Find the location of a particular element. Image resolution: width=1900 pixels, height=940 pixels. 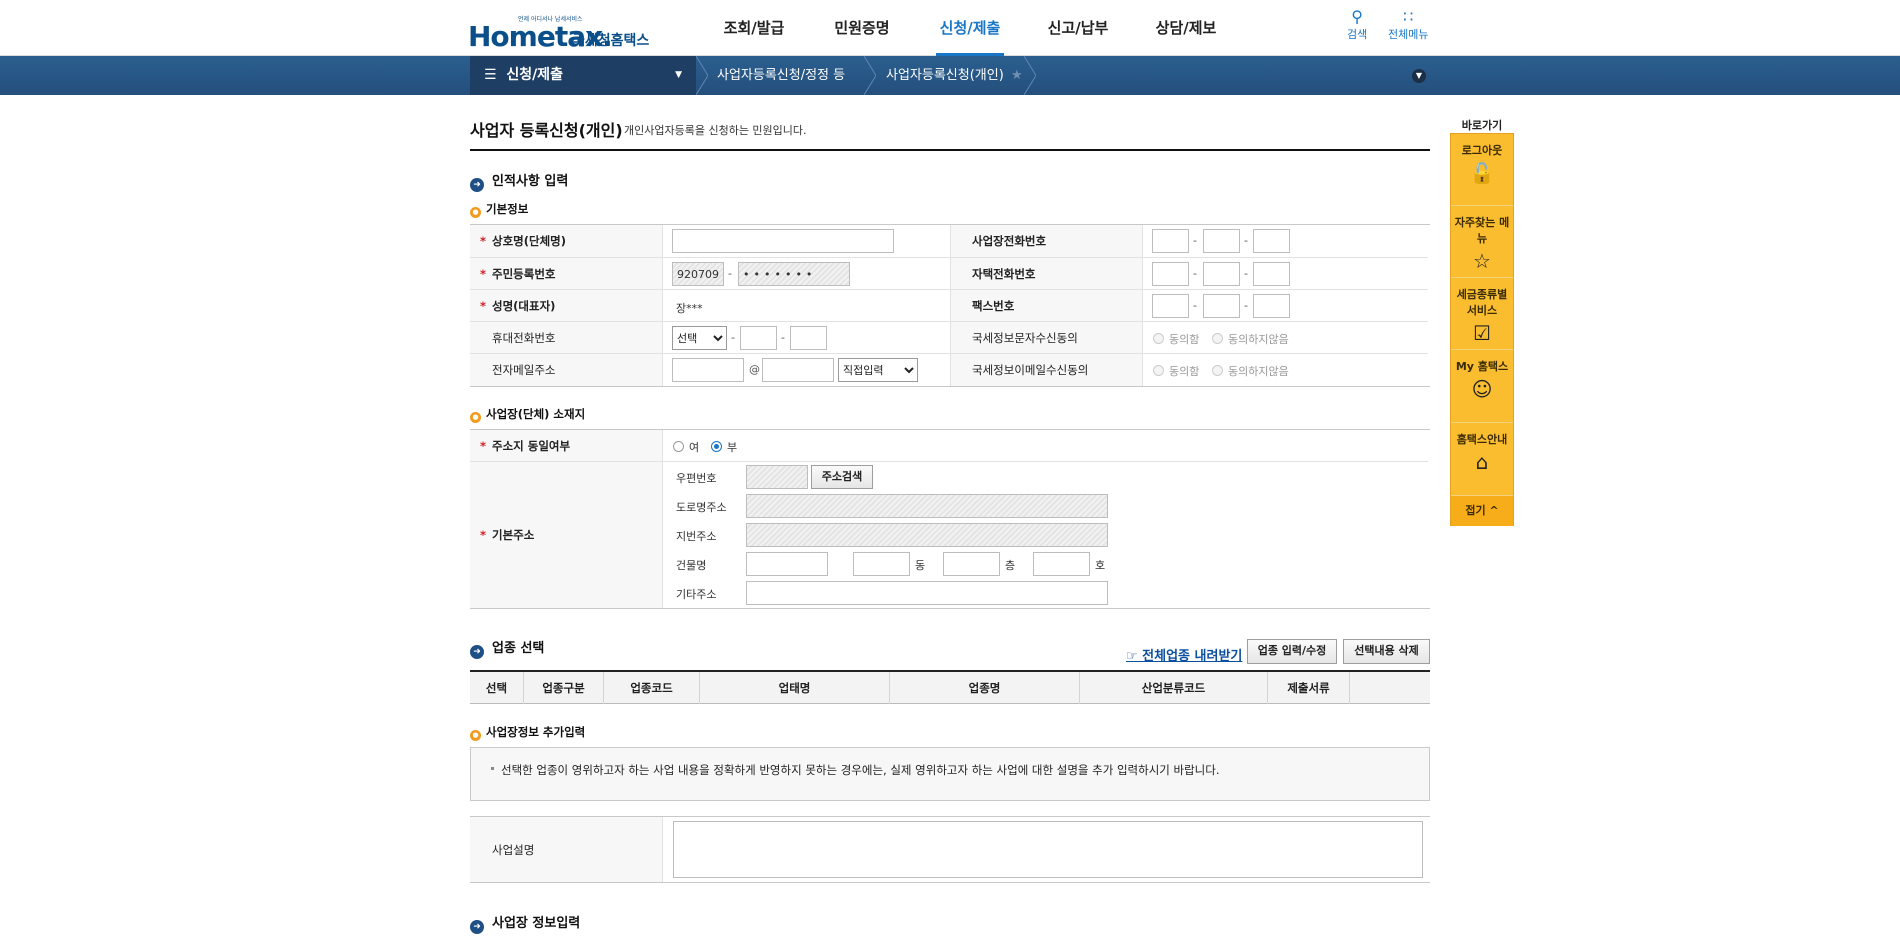

section-industry-heading: ➜ 업종 선택 is located at coordinates (507, 648).